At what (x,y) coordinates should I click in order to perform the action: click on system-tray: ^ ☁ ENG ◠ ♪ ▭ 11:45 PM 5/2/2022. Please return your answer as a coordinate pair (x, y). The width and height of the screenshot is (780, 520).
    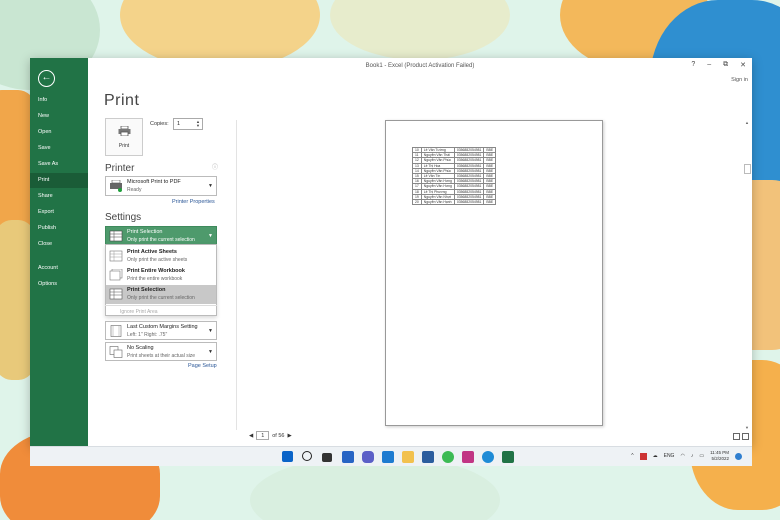
    Looking at the image, I should click on (686, 456).